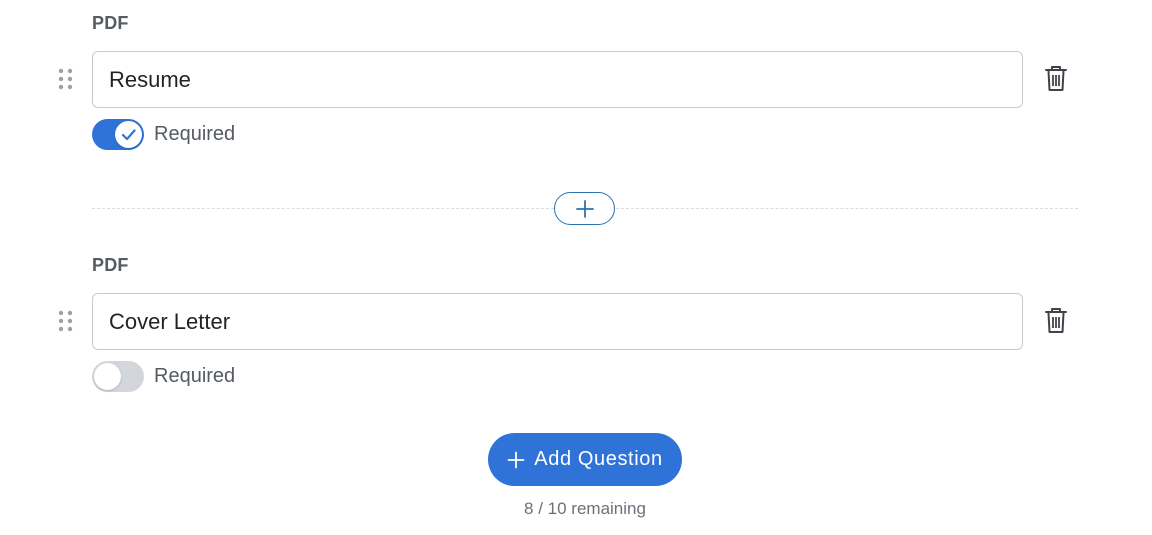 The width and height of the screenshot is (1152, 535). I want to click on add-question-label: Add Question, so click(598, 459).